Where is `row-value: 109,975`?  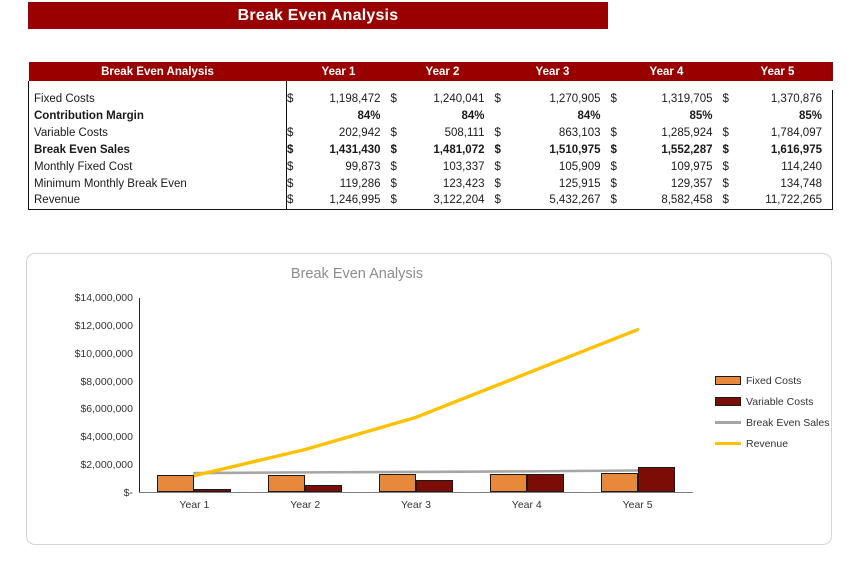
row-value: 109,975 is located at coordinates (691, 166).